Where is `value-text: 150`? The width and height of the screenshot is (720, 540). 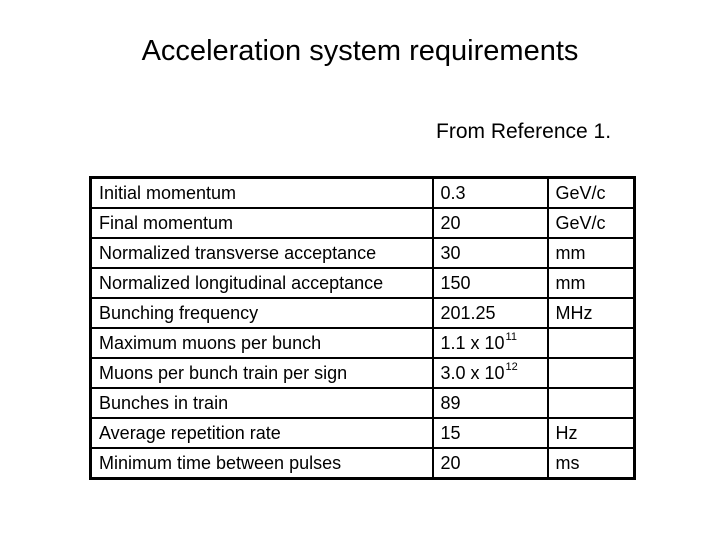 value-text: 150 is located at coordinates (455, 283).